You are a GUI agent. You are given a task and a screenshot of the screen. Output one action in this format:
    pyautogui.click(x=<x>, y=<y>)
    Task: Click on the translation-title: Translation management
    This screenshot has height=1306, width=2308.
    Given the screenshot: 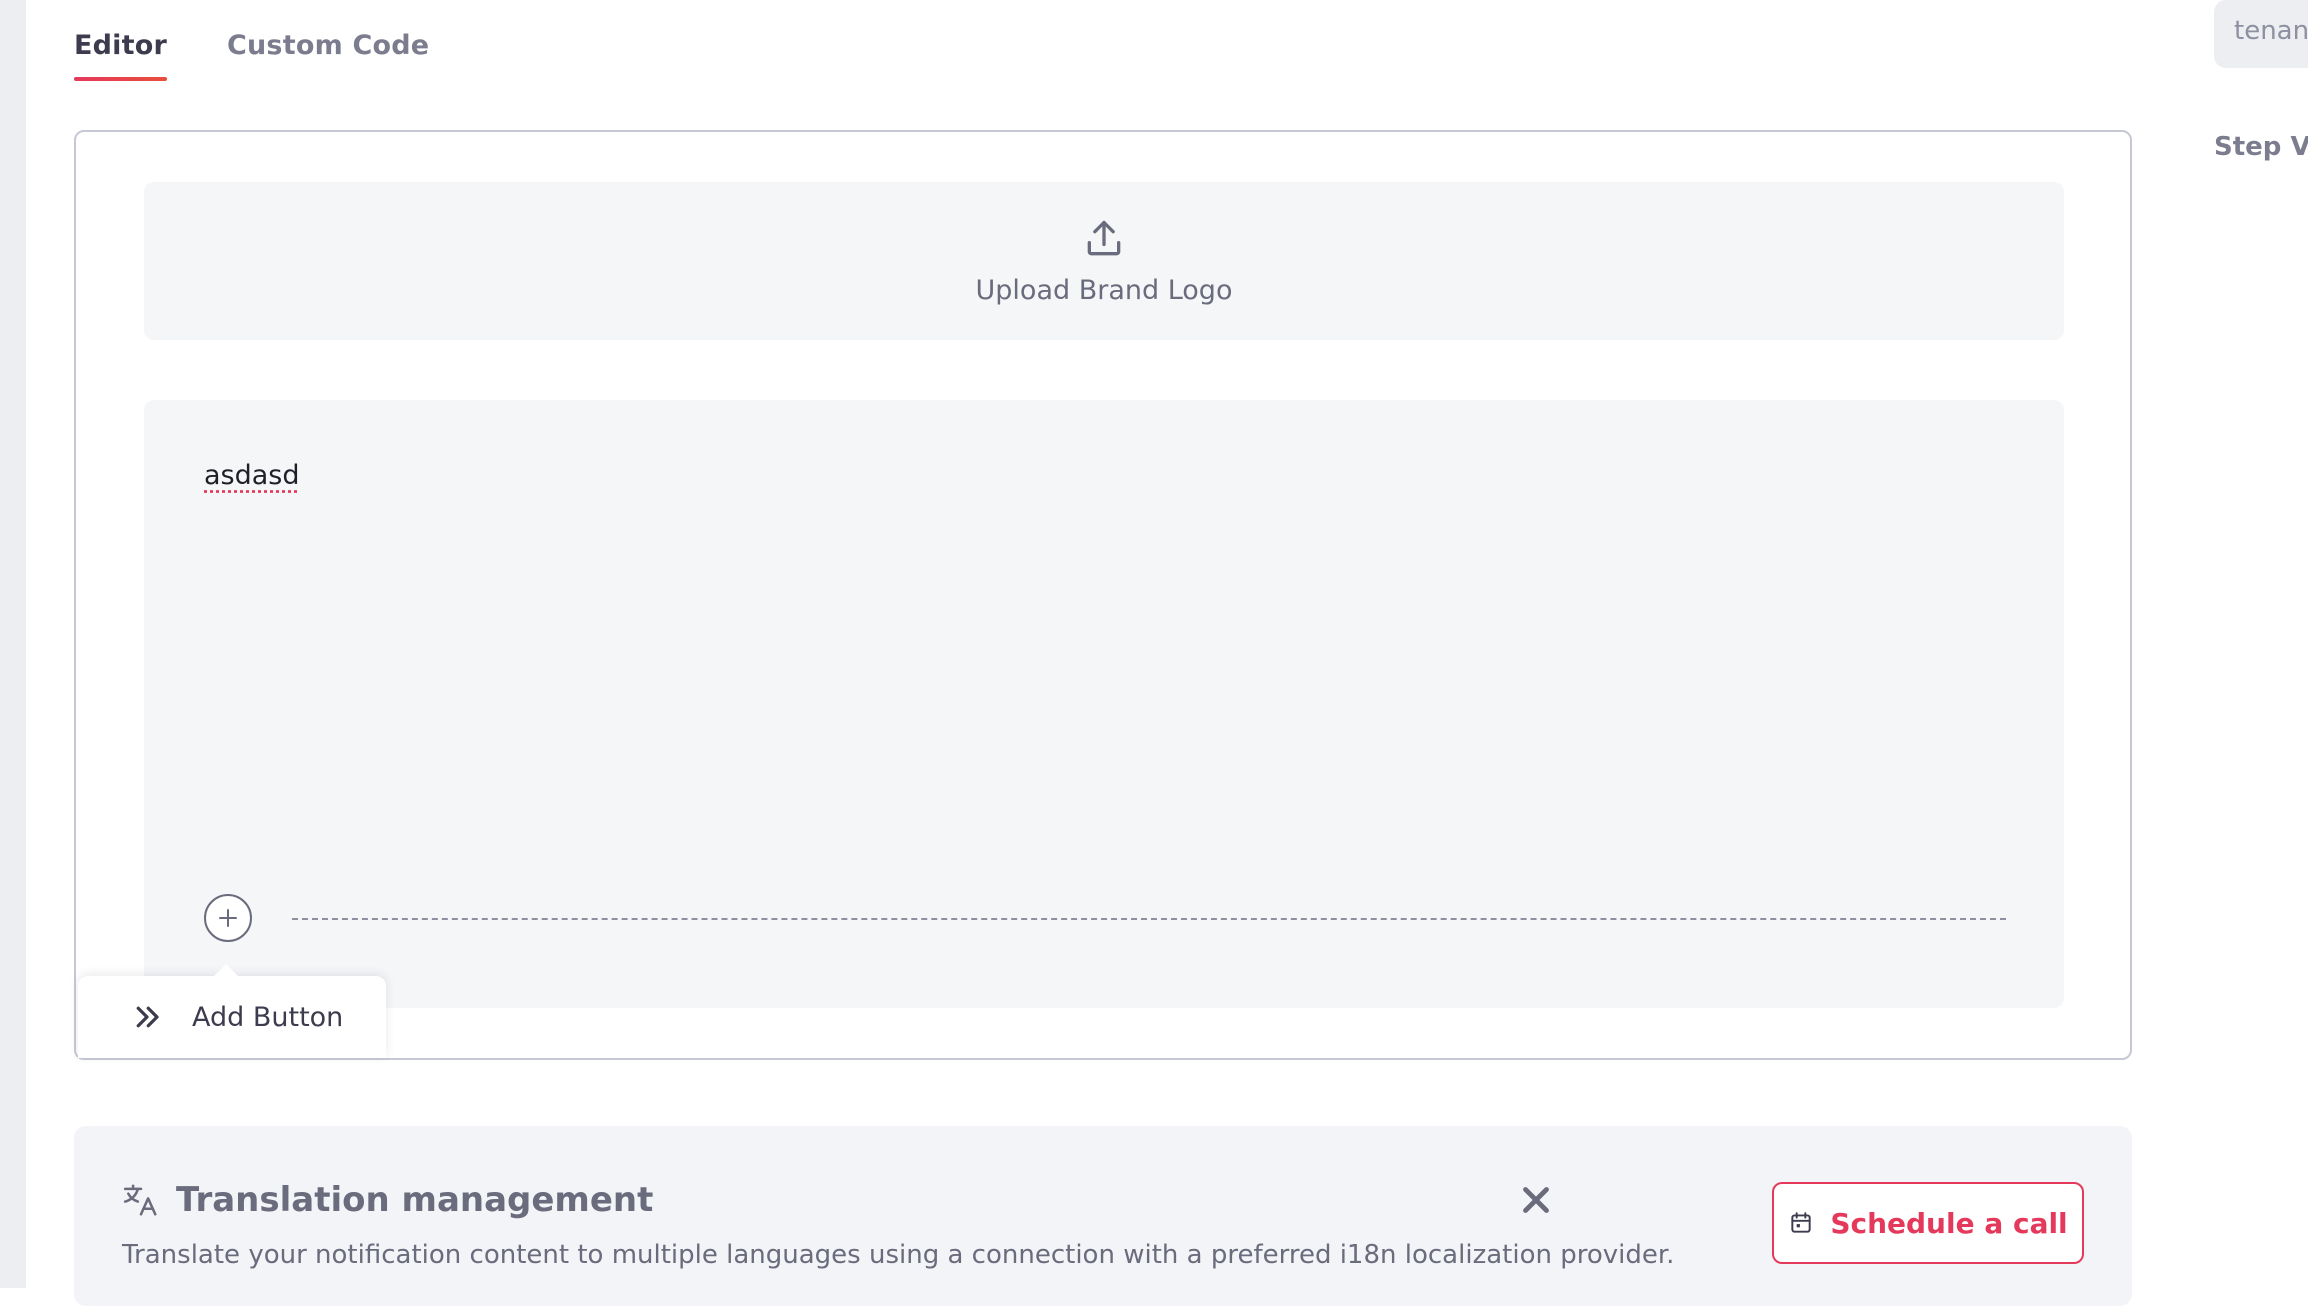 What is the action you would take?
    pyautogui.click(x=415, y=1200)
    